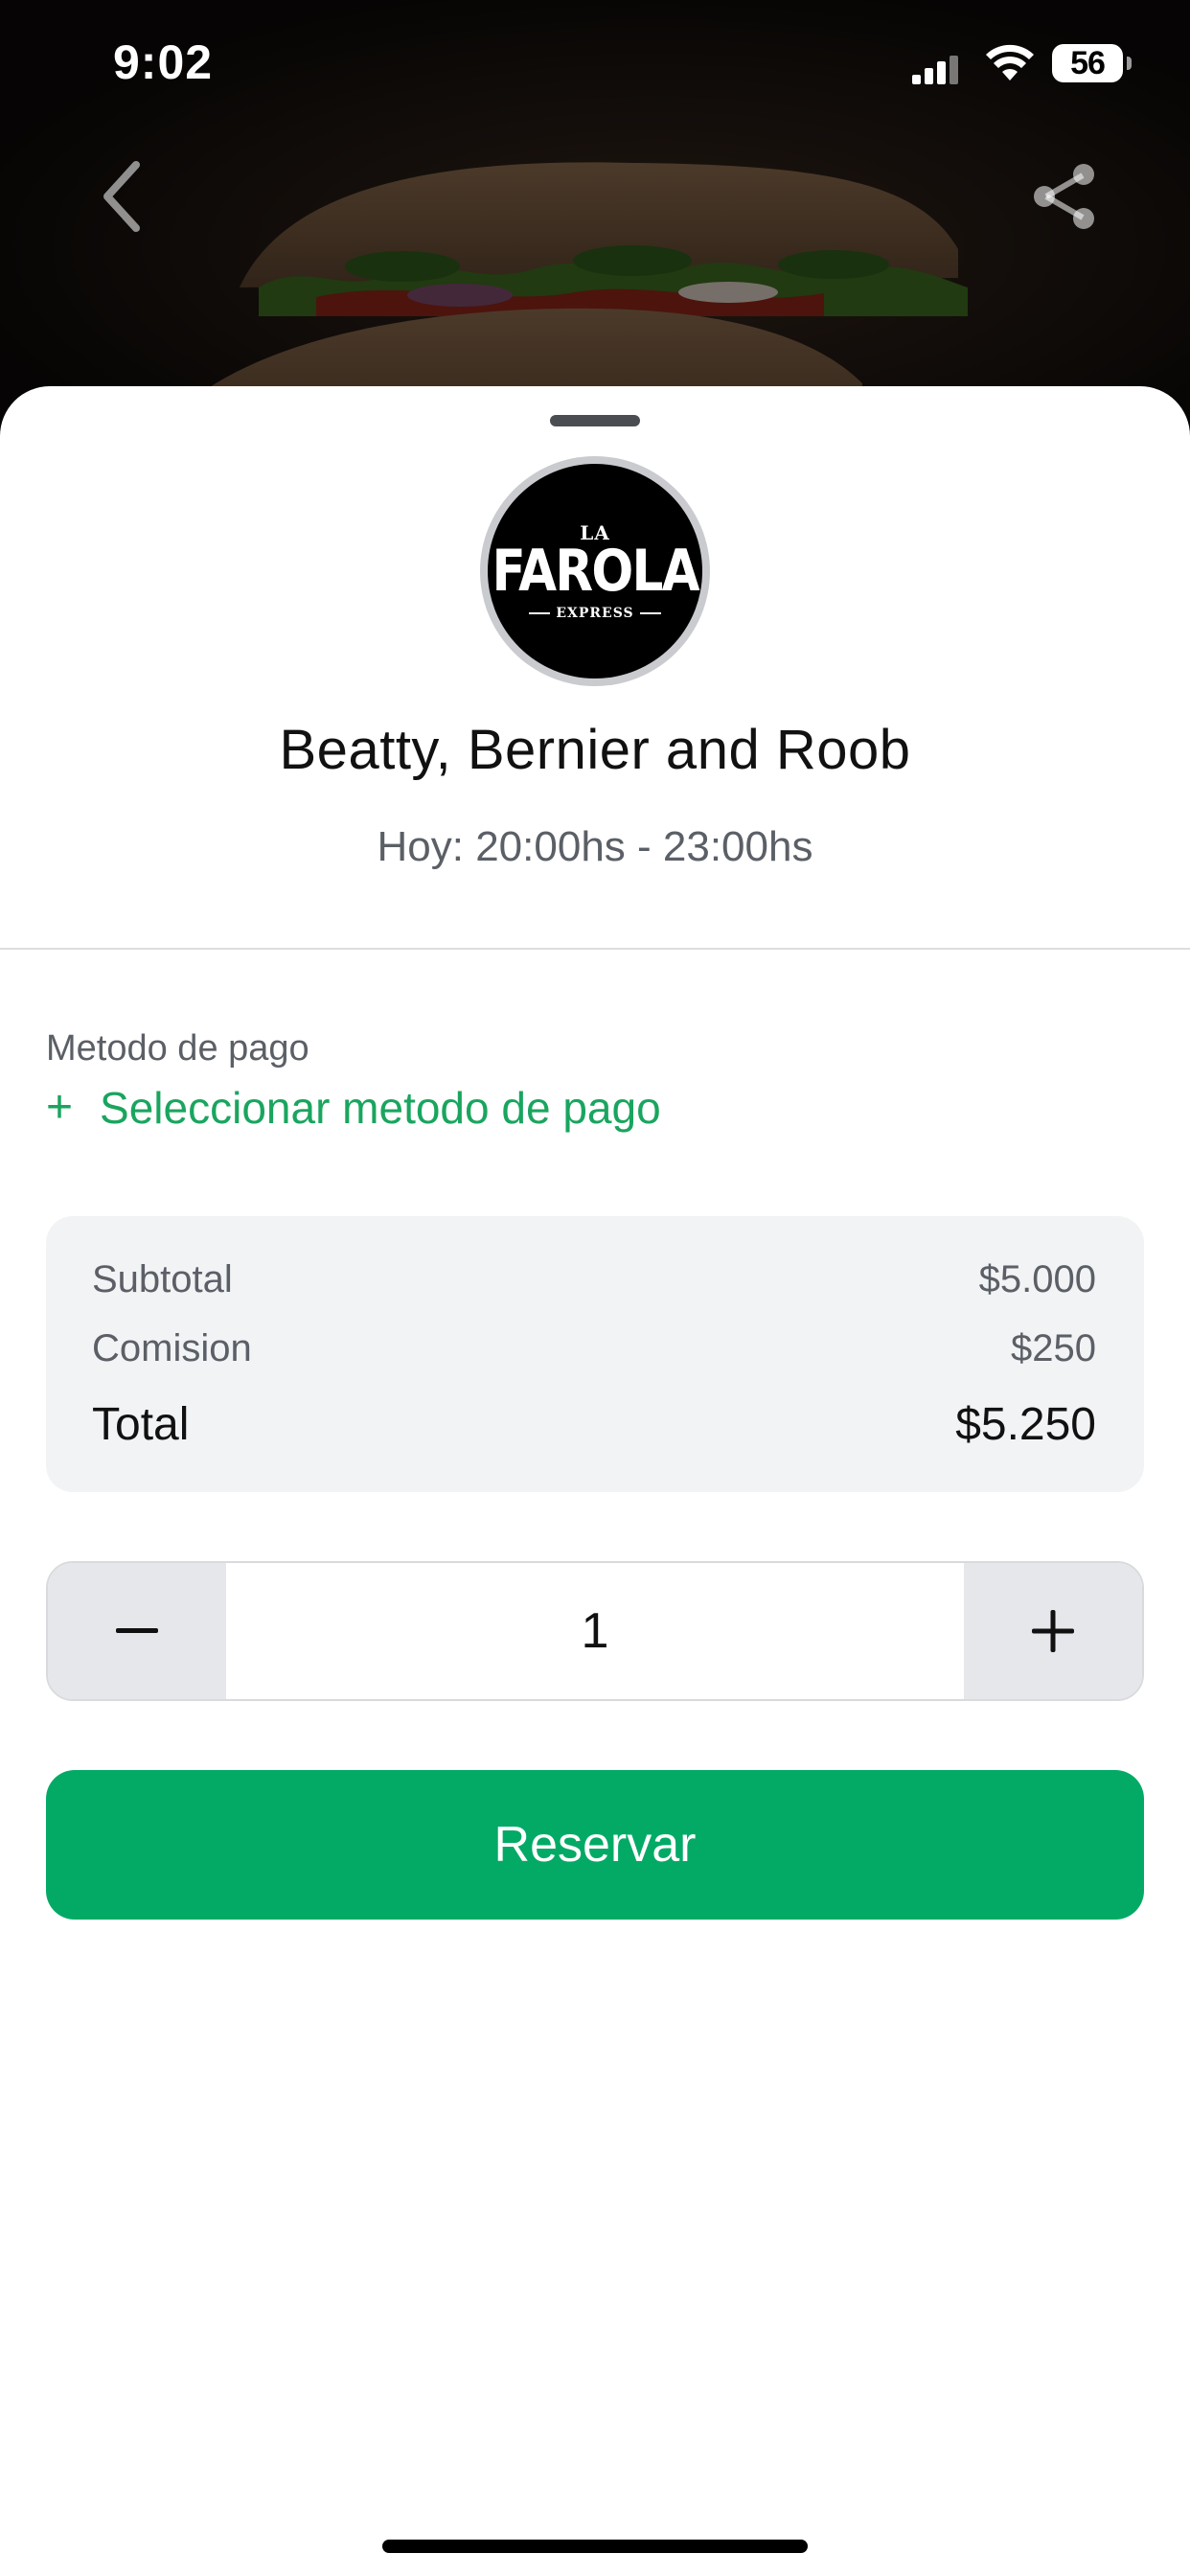  What do you see at coordinates (595, 750) in the screenshot?
I see `restaurant-name: Beatty, Bernier and Roob` at bounding box center [595, 750].